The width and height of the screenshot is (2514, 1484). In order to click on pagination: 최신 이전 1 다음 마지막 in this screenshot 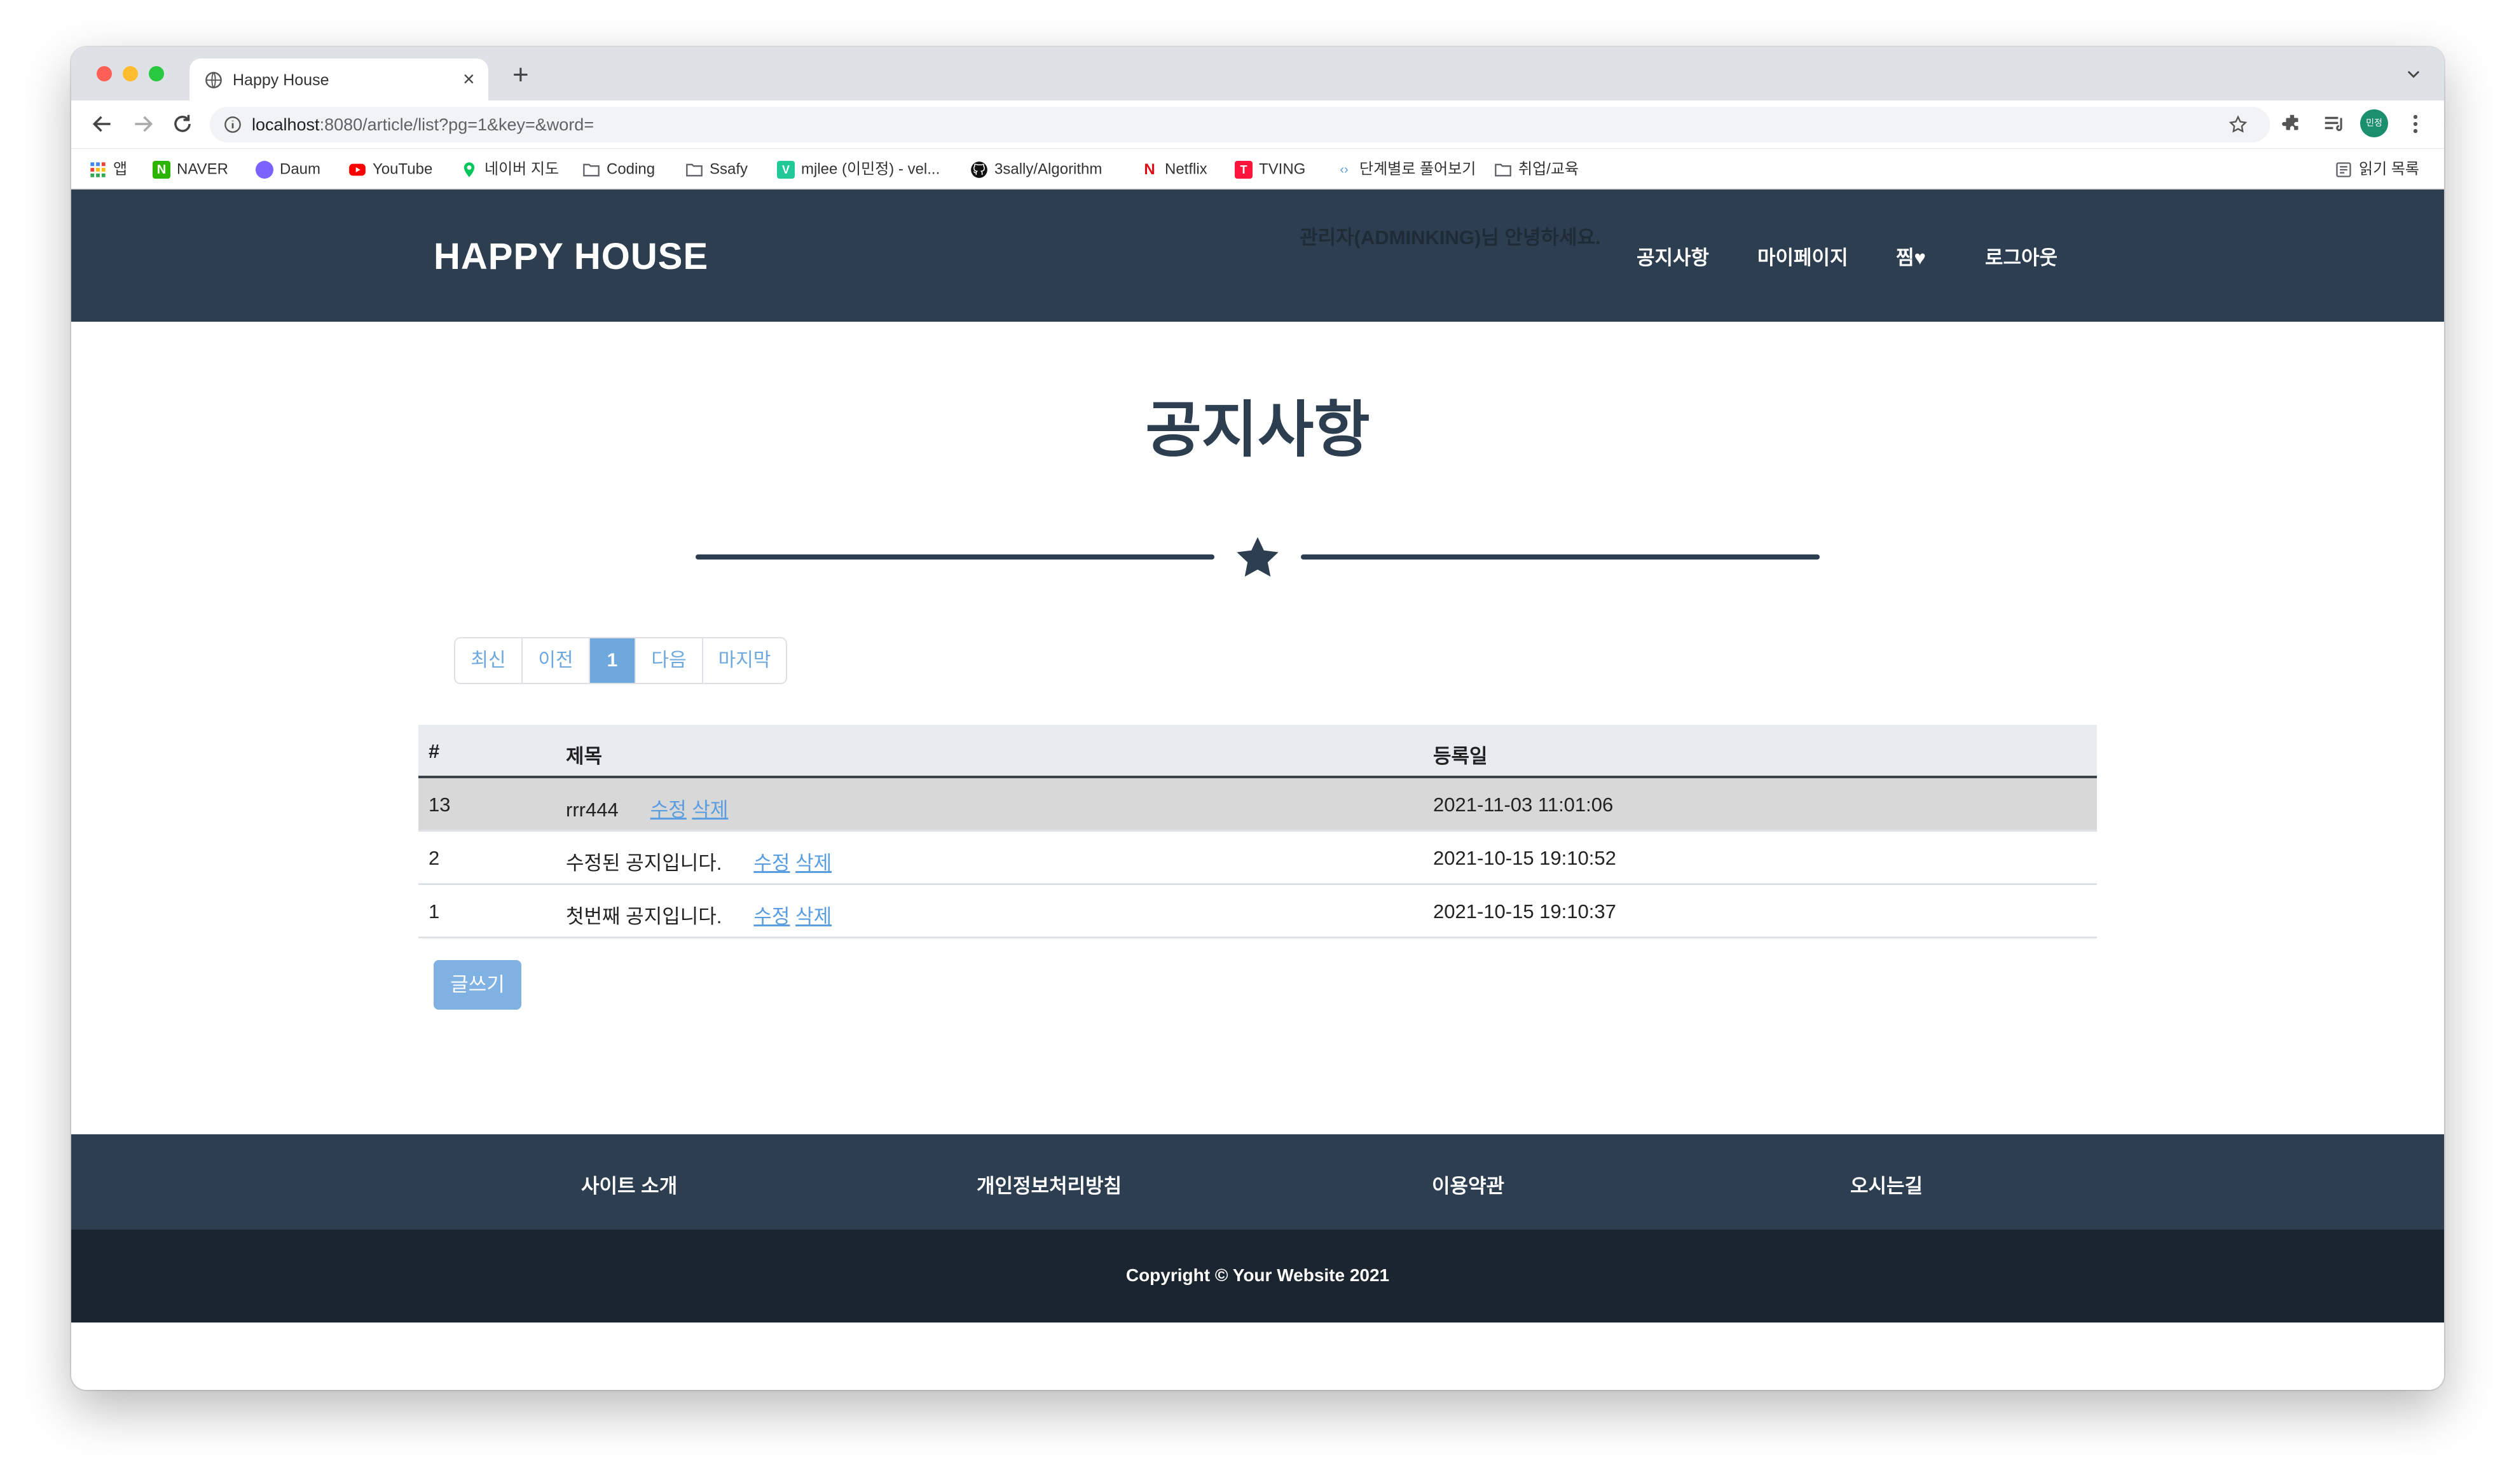, I will do `click(620, 660)`.